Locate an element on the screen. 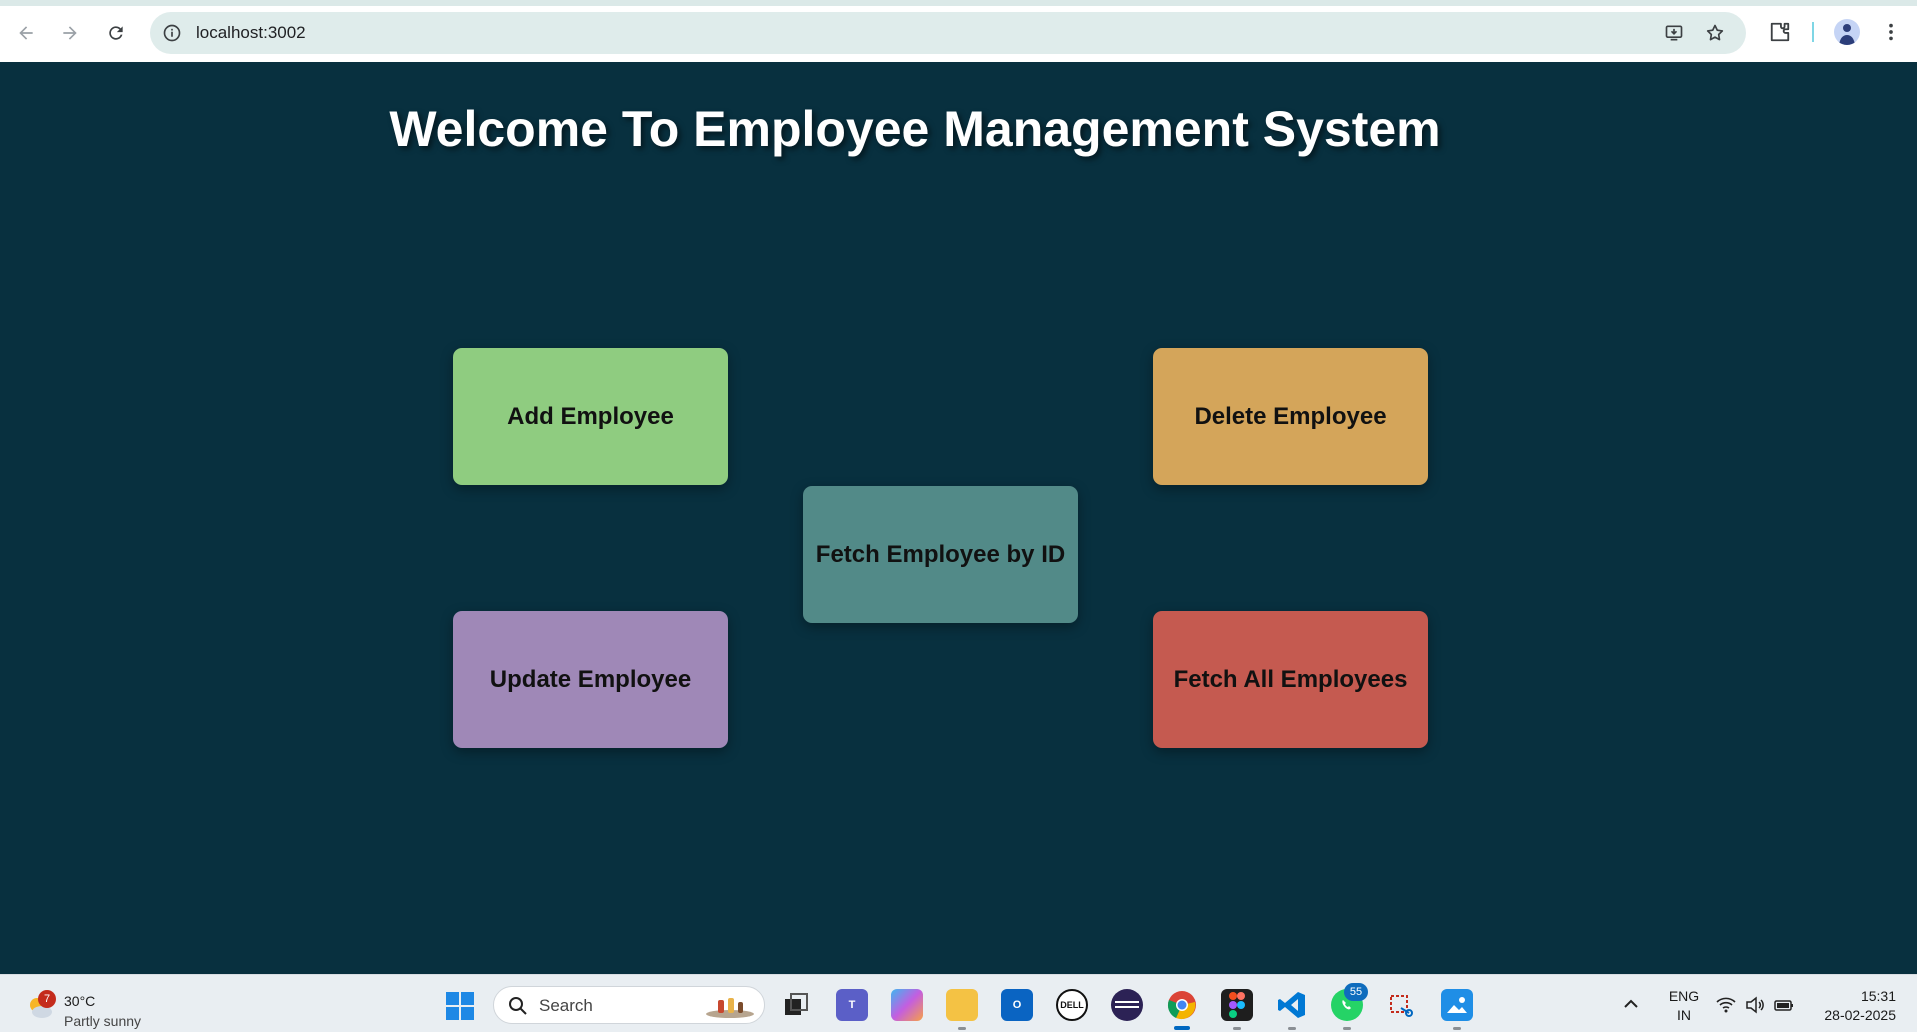  page-title: Welcome To Employee Management System is located at coordinates (915, 129).